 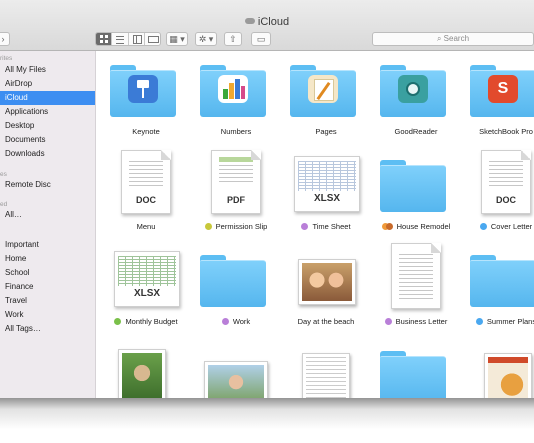 I want to click on sidebar-tag-home: Home, so click(x=47, y=259).